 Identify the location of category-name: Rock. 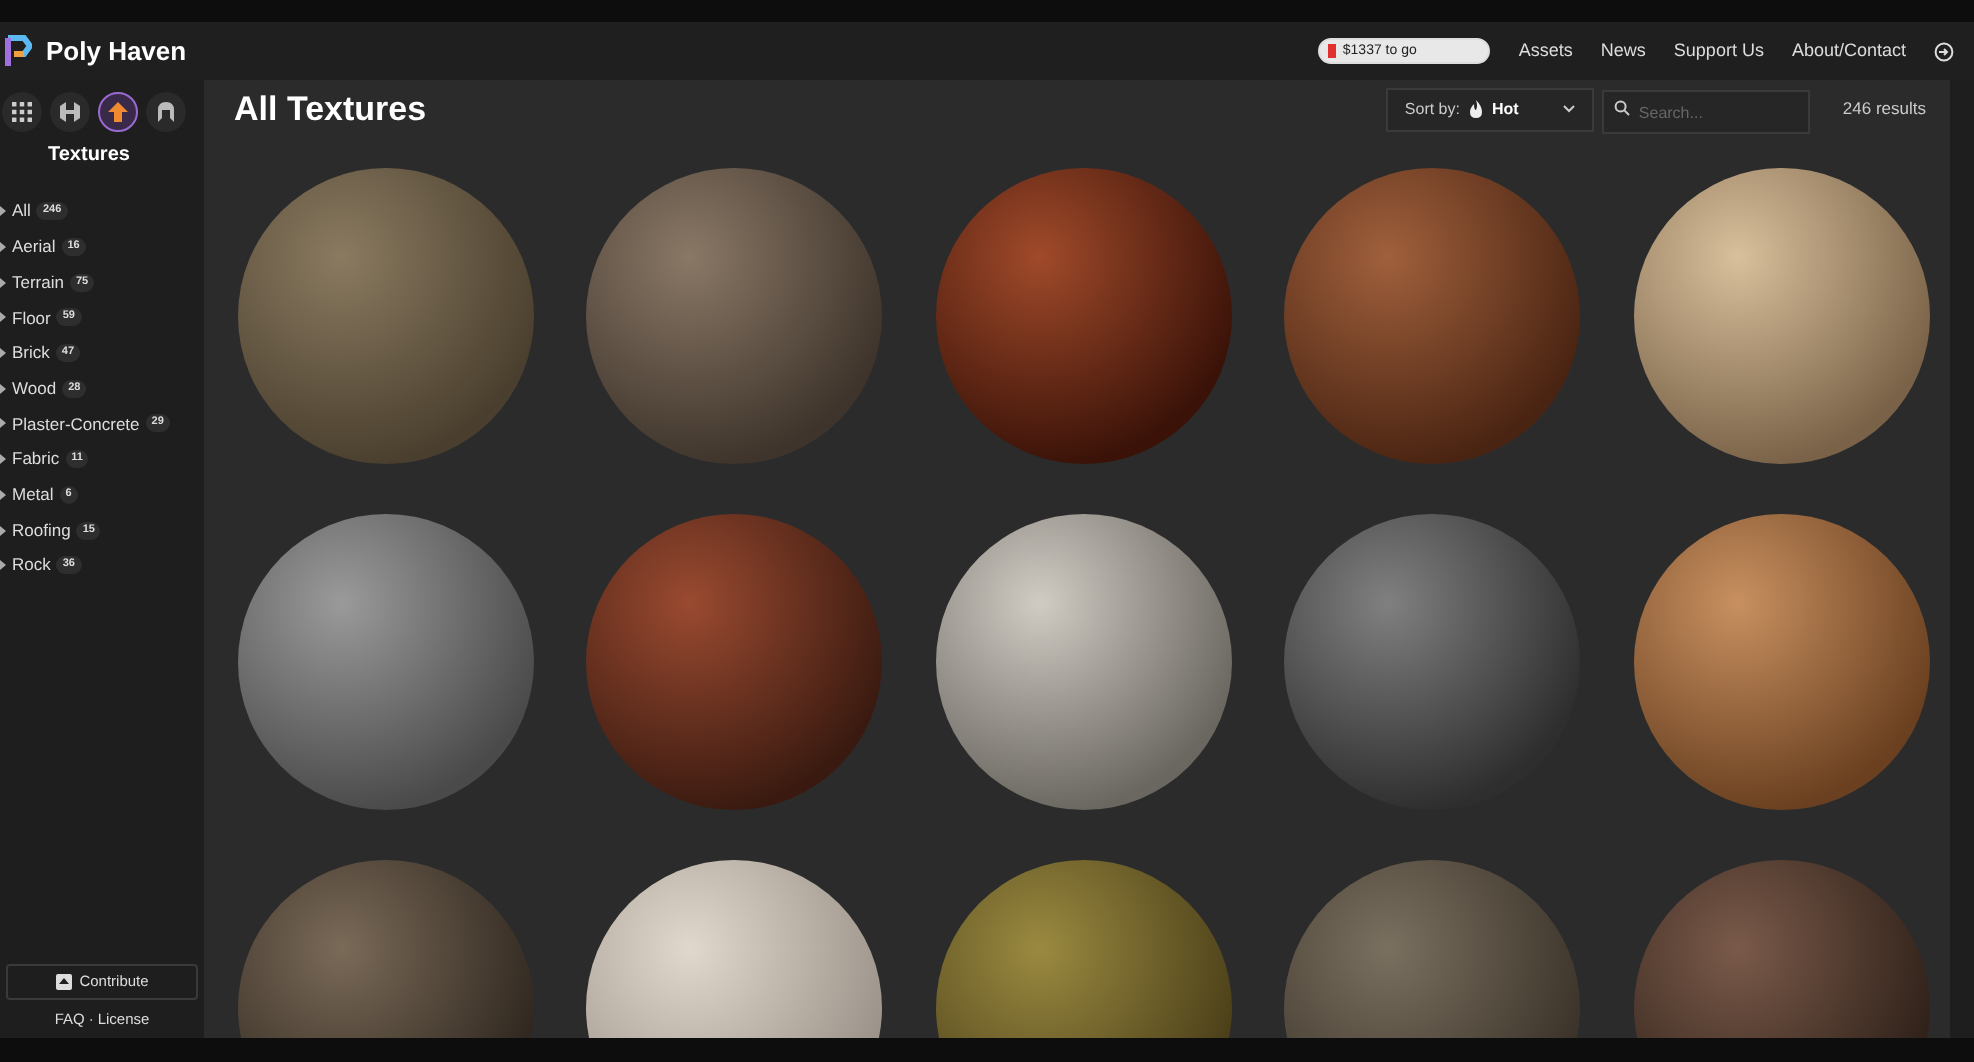
(31, 565).